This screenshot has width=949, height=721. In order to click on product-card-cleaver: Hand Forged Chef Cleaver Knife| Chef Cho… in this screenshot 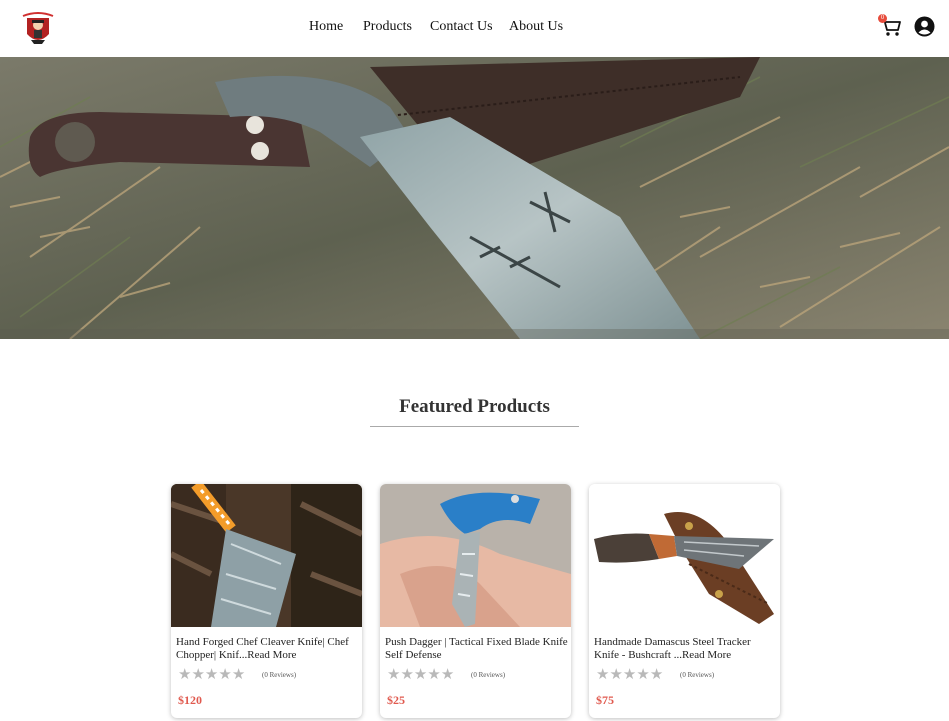, I will do `click(266, 601)`.